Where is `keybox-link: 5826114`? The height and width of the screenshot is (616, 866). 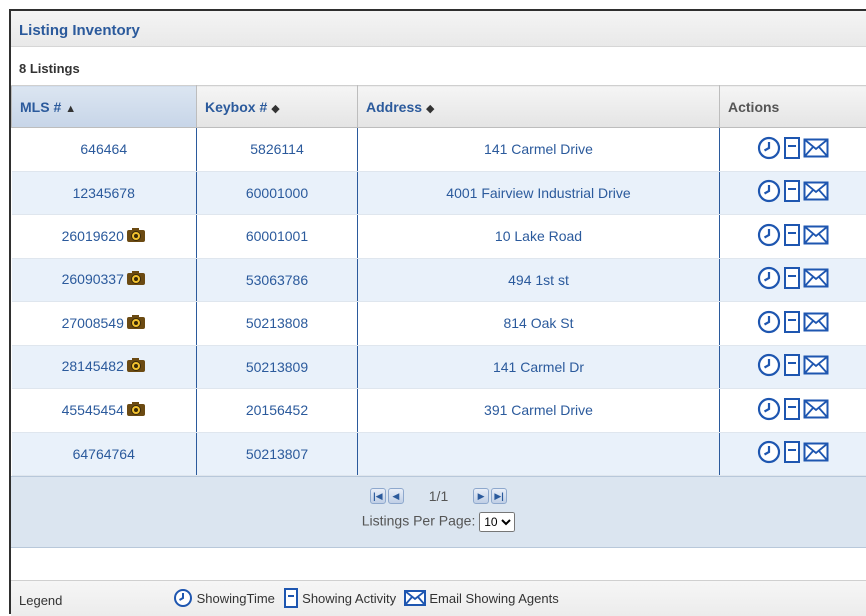 keybox-link: 5826114 is located at coordinates (276, 149).